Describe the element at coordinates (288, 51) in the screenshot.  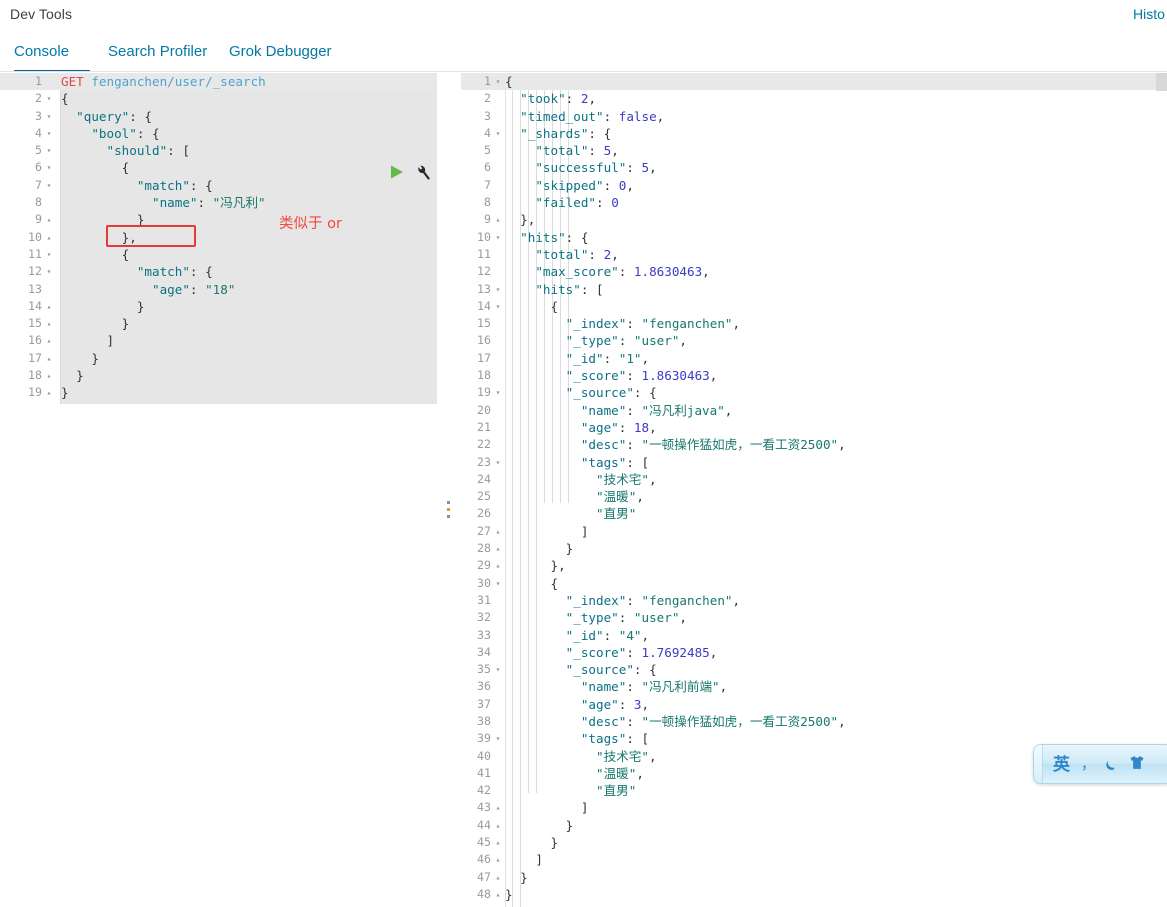
I see `tab-grok-debugger: Grok Debugger` at that location.